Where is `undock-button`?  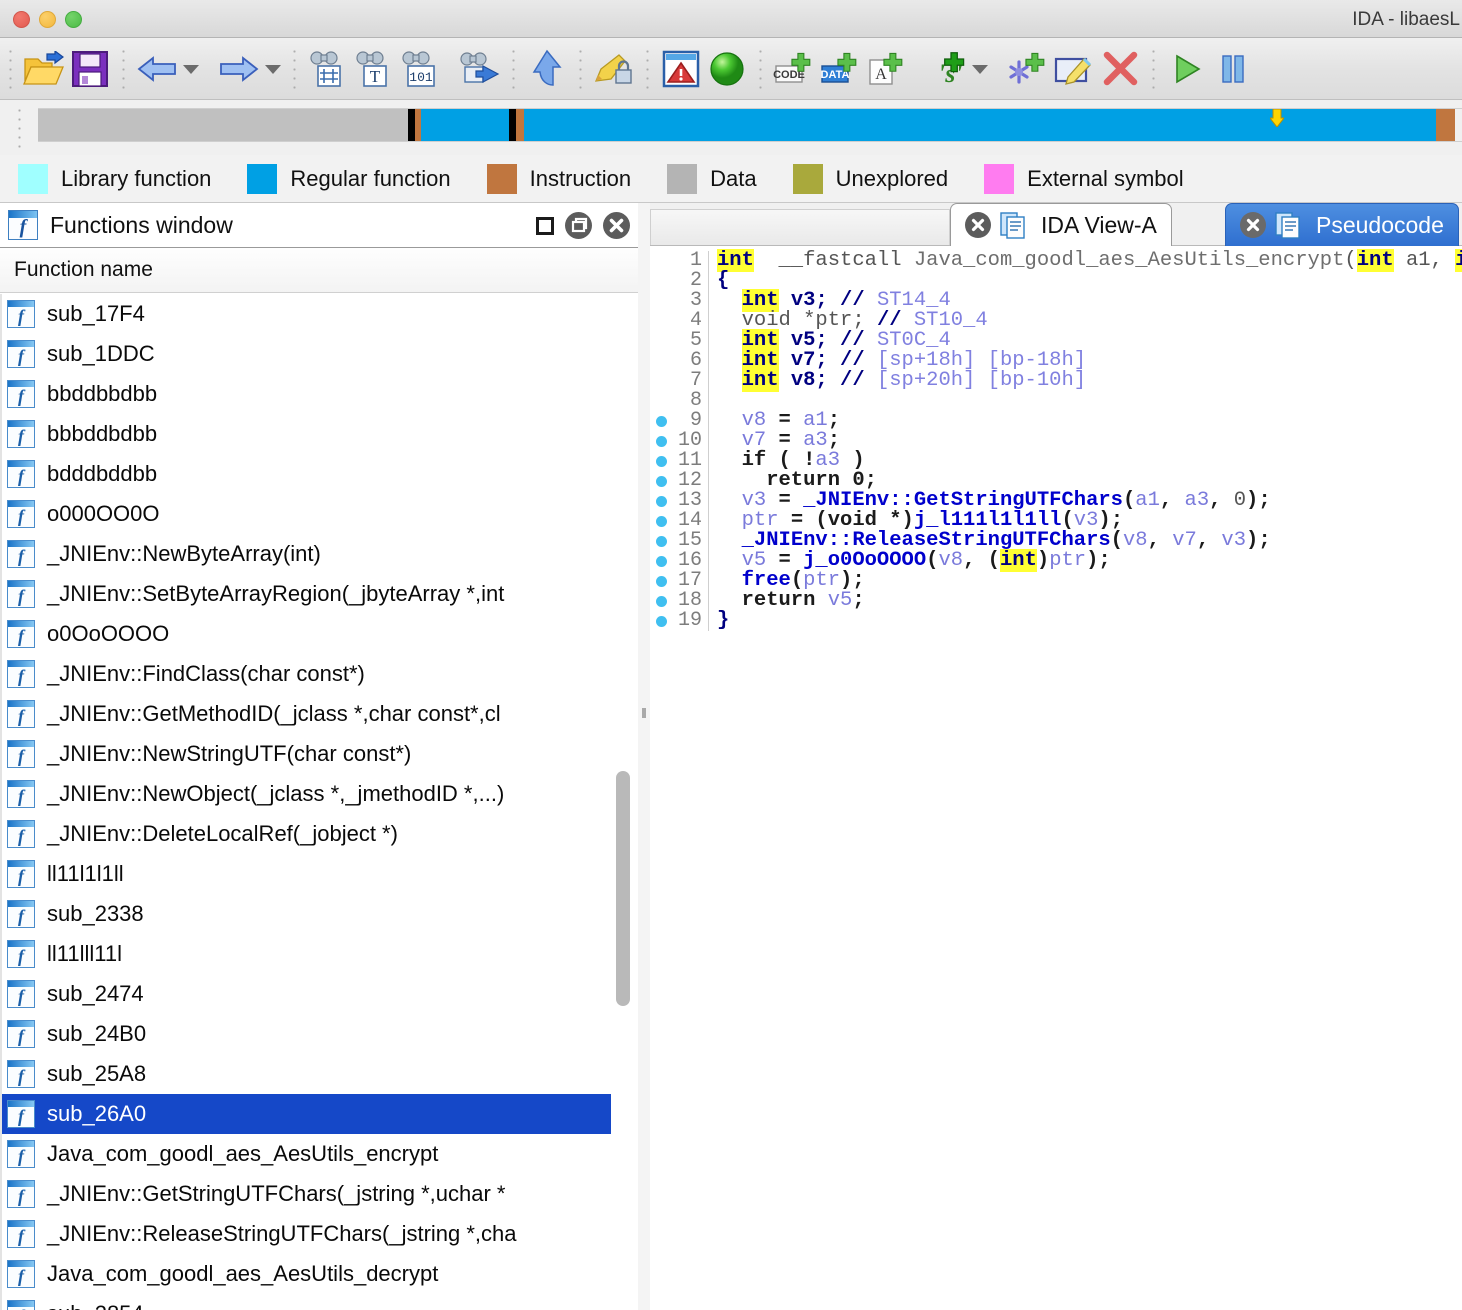 undock-button is located at coordinates (578, 225).